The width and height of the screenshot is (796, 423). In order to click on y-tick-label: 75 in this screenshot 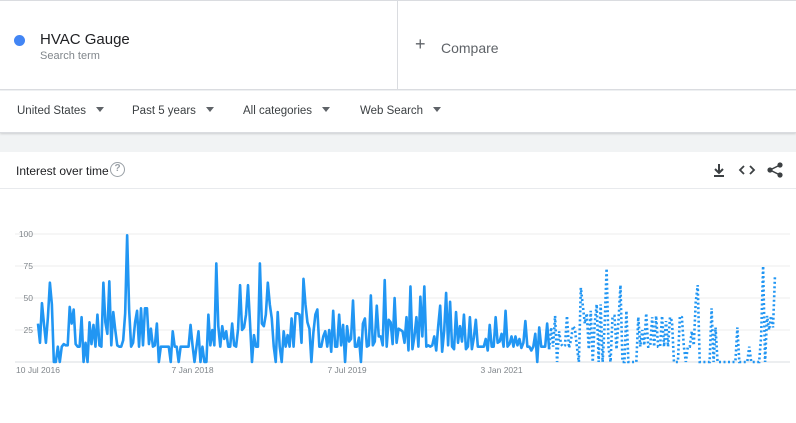, I will do `click(29, 266)`.